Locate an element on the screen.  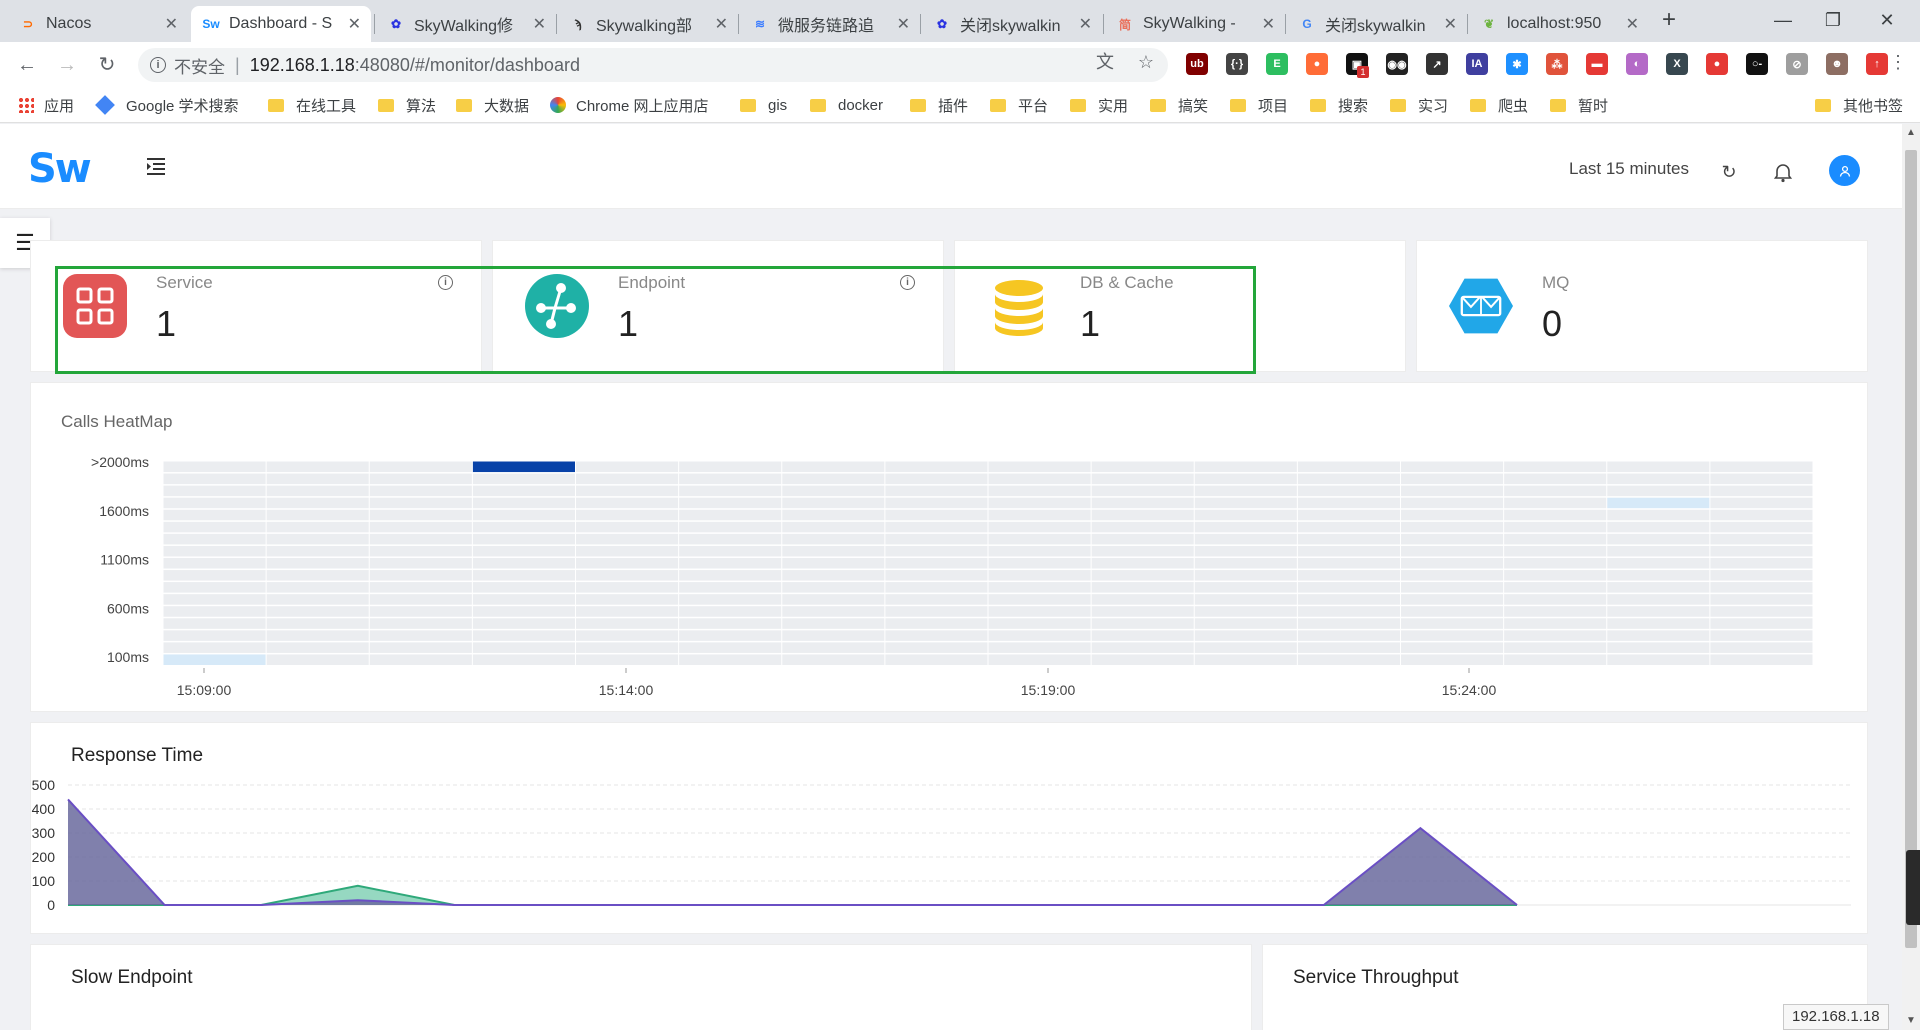
time-range-selector: Last 15 minutes is located at coordinates (1629, 169).